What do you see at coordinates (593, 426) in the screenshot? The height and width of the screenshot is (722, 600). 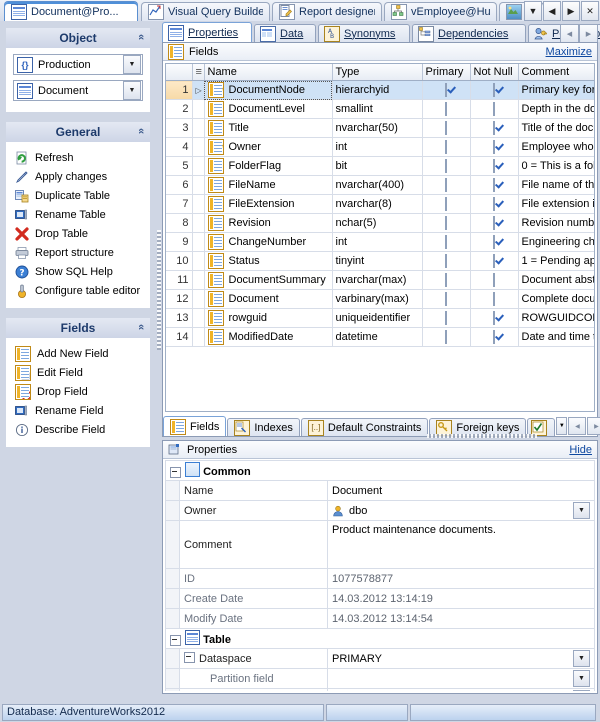 I see `bottom-tab-next: ▶` at bounding box center [593, 426].